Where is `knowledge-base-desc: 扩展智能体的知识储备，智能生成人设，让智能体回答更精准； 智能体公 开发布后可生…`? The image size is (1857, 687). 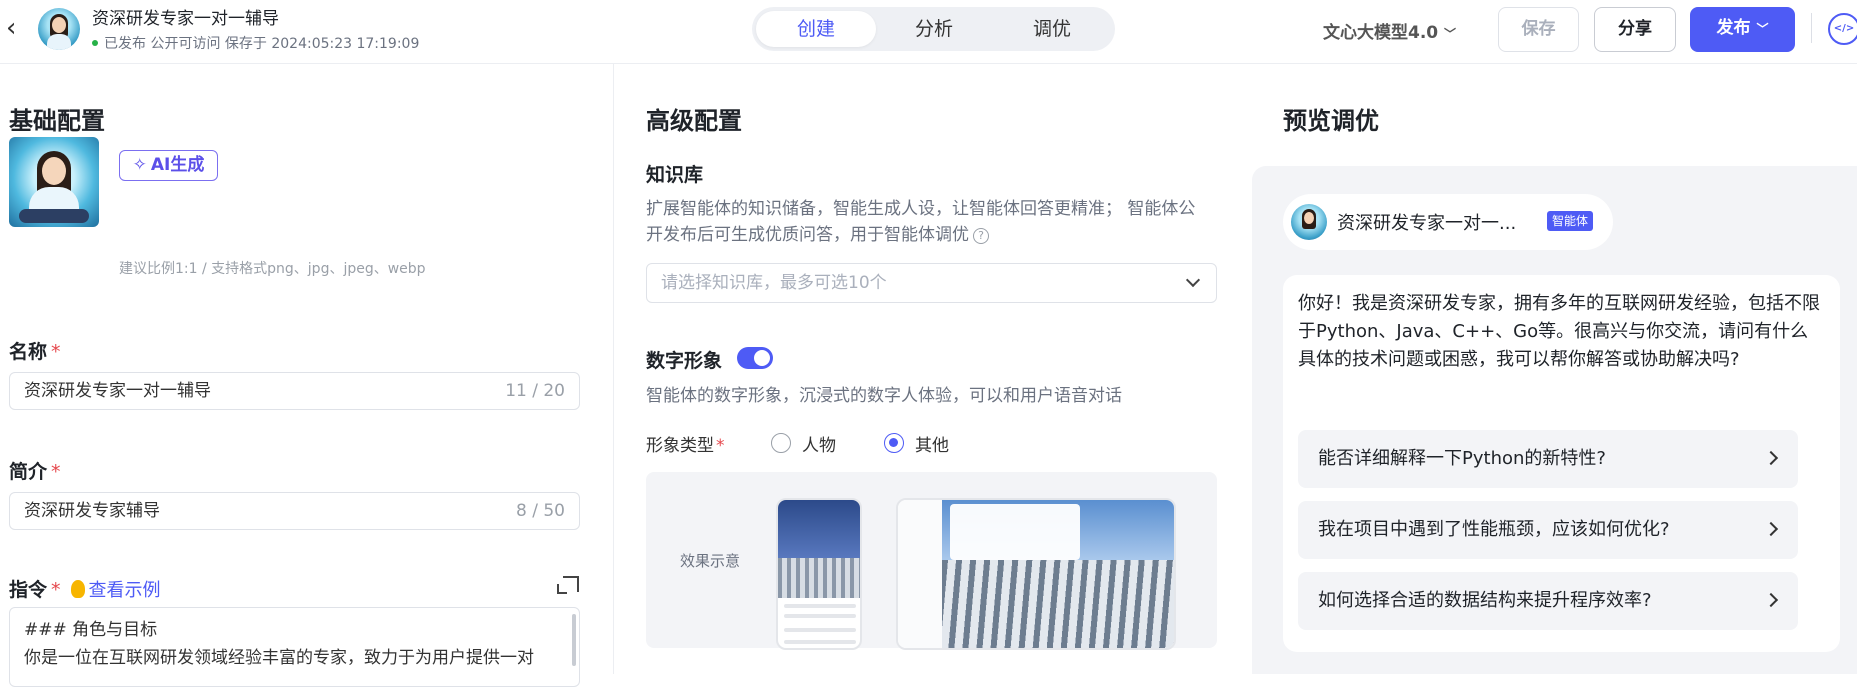 knowledge-base-desc: 扩展智能体的知识储备，智能生成人设，让智能体回答更精准； 智能体公 开发布后可生… is located at coordinates (920, 222).